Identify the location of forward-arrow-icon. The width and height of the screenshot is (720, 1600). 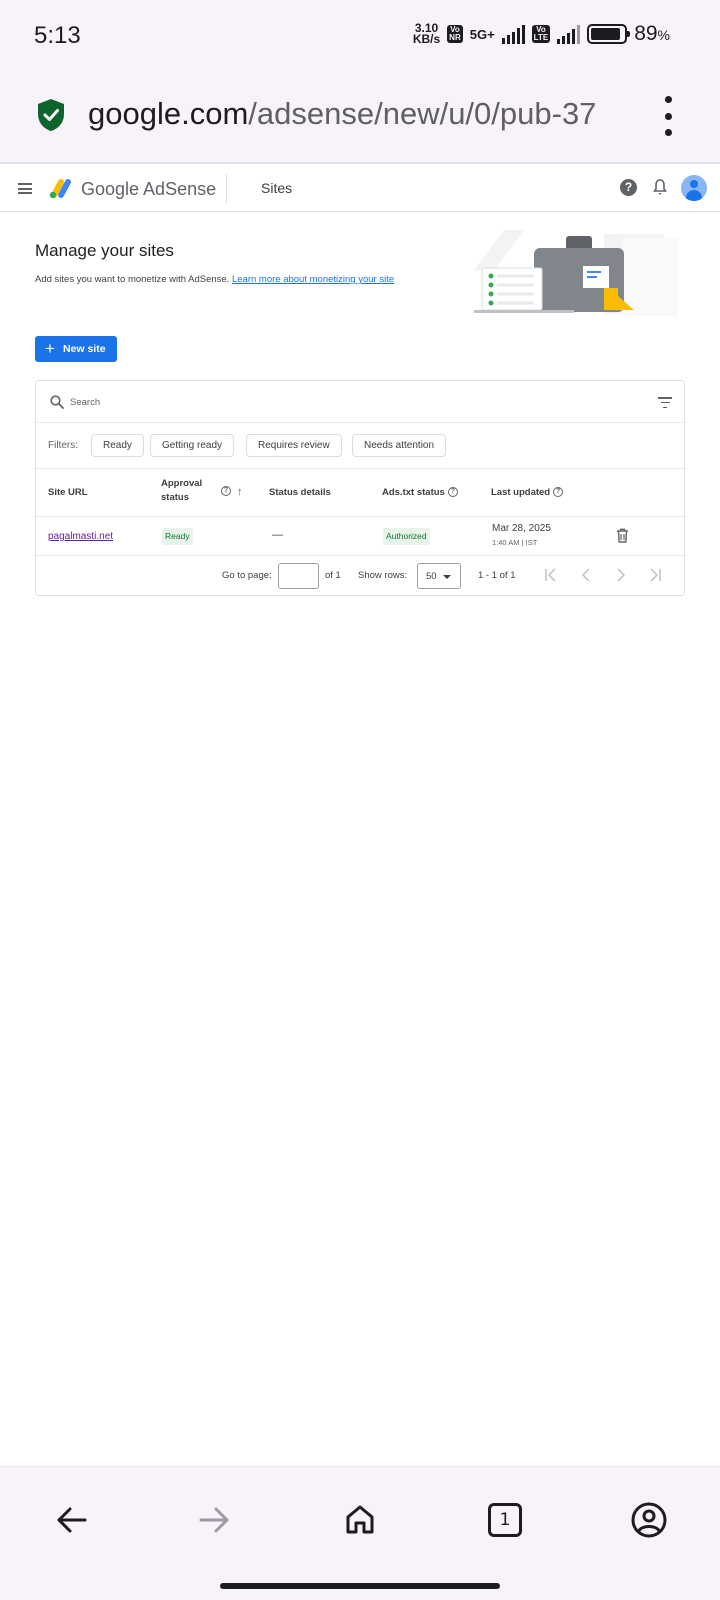
(214, 1520).